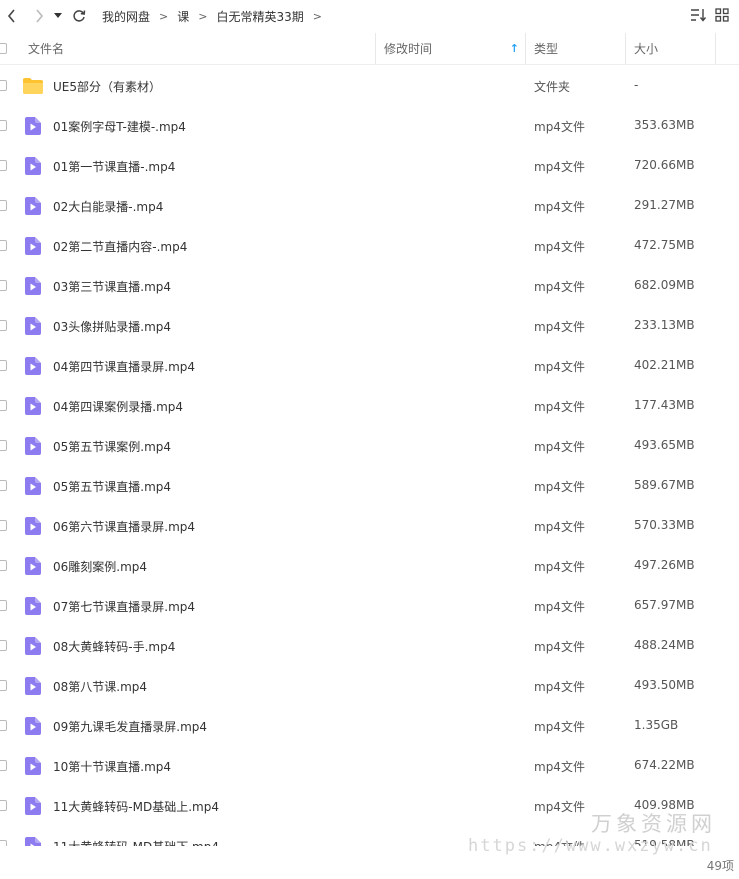  Describe the element at coordinates (369, 726) in the screenshot. I see `file-row: 09第九课毛发直播录屏.mp4 mp4文件 1.35GB` at that location.